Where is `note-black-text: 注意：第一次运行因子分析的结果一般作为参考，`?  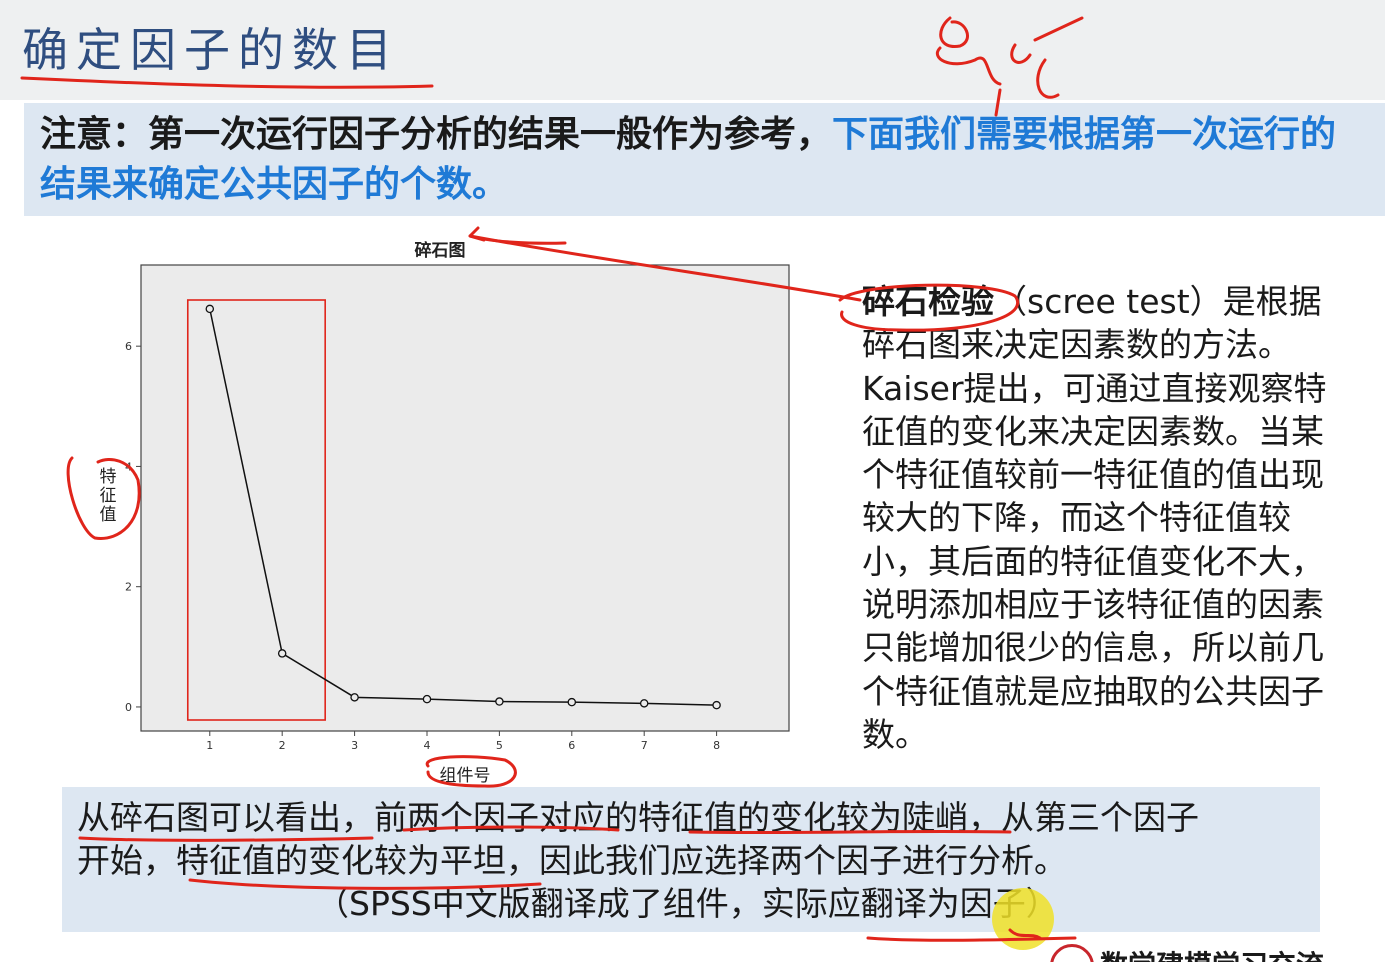
note-black-text: 注意：第一次运行因子分析的结果一般作为参考， is located at coordinates (436, 134).